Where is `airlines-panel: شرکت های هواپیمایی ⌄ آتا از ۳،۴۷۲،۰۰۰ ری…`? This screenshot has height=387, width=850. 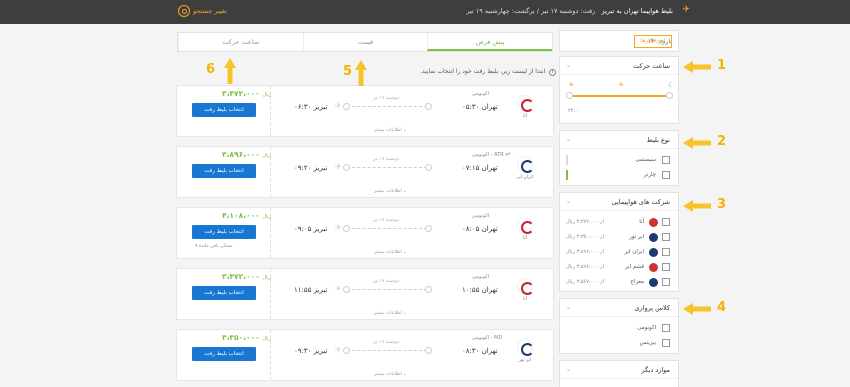
airlines-panel: شرکت های هواپیمایی ⌄ آتا از ۳،۴۷۲،۰۰۰ ری… is located at coordinates (619, 242).